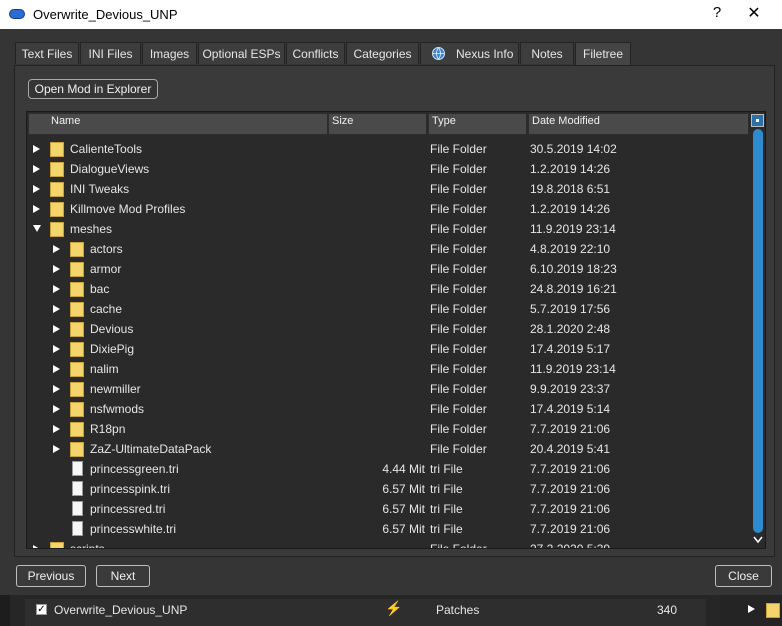  I want to click on globe-icon, so click(438, 53).